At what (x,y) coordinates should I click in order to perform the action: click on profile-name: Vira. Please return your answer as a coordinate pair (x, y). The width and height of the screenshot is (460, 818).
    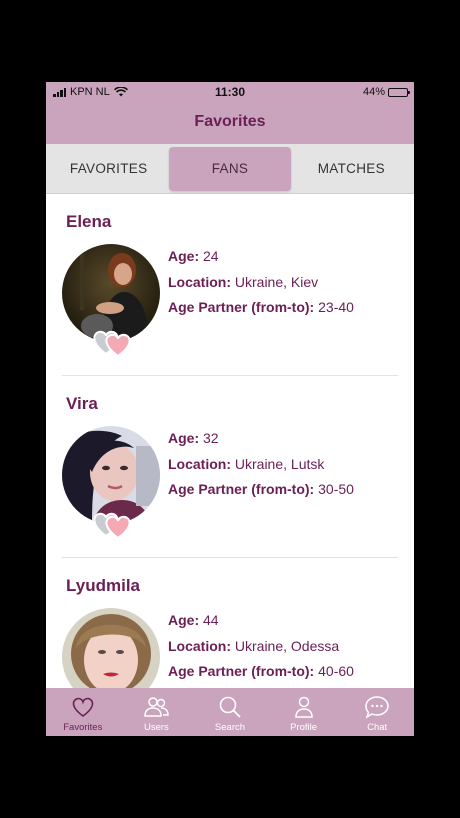
    Looking at the image, I should click on (82, 403).